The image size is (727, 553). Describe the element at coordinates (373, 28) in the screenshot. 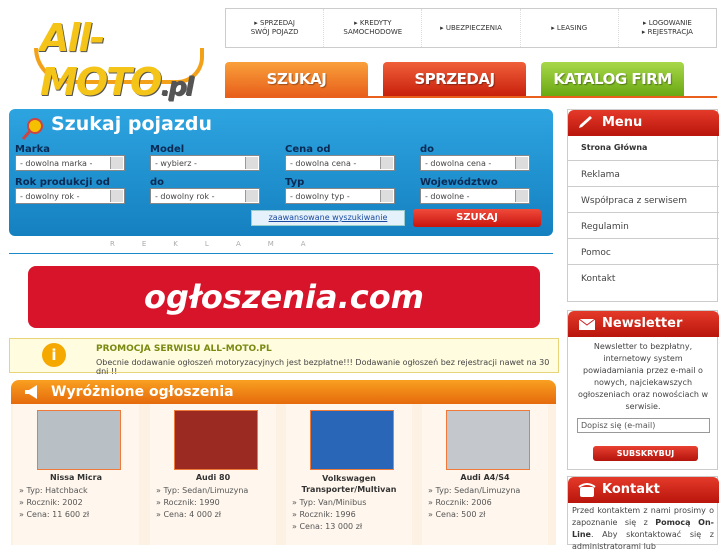

I see `nav-car-loans: ▸ KREDYTY SAMOCHODOWE` at that location.